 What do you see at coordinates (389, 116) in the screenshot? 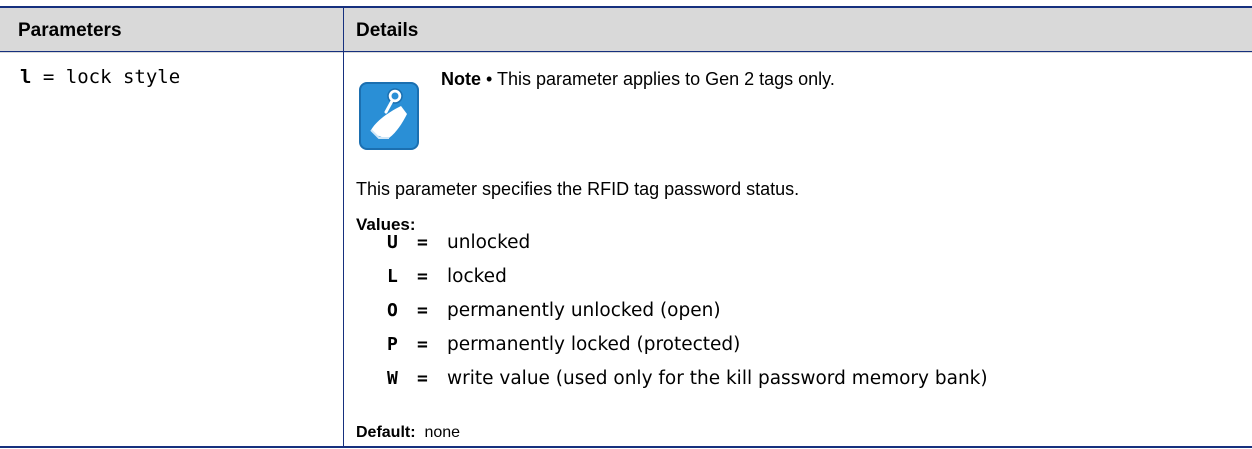
I see `note-pushpin-icon` at bounding box center [389, 116].